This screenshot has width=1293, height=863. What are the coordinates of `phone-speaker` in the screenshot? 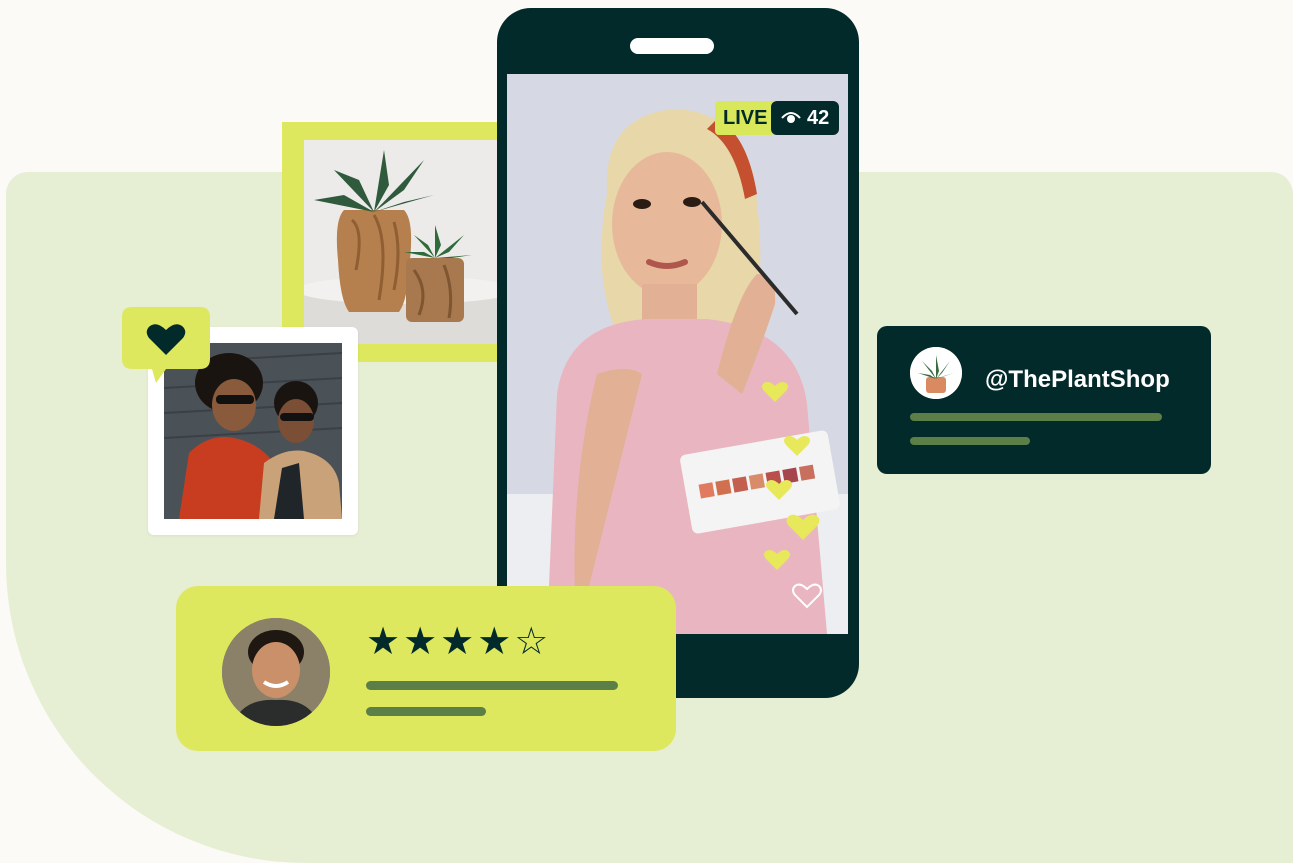 It's located at (672, 46).